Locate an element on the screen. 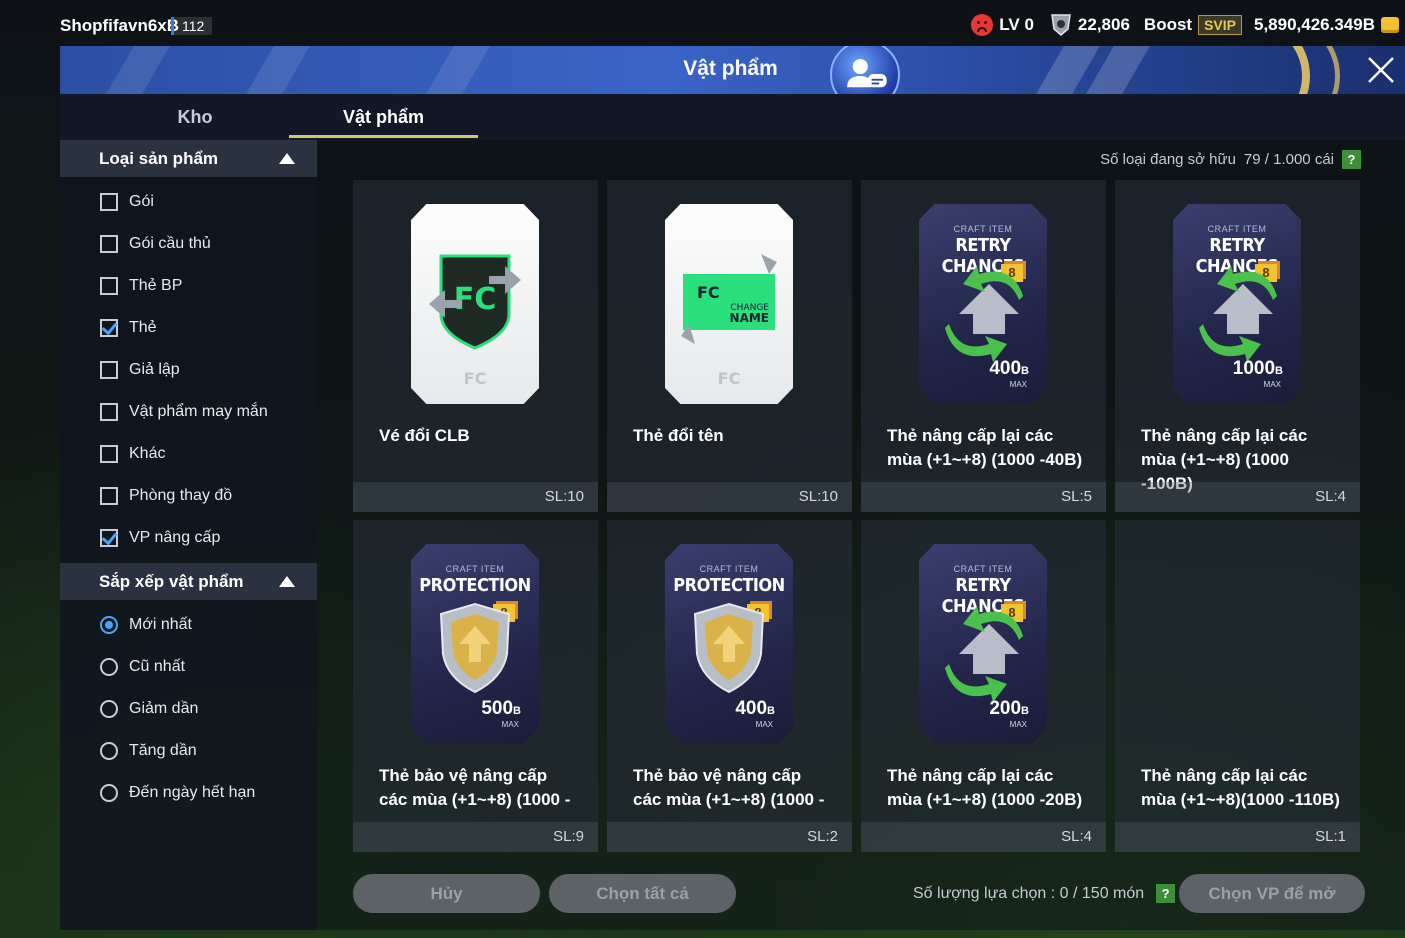 The width and height of the screenshot is (1405, 938). filter-gia-lap: Giả lập is located at coordinates (140, 370).